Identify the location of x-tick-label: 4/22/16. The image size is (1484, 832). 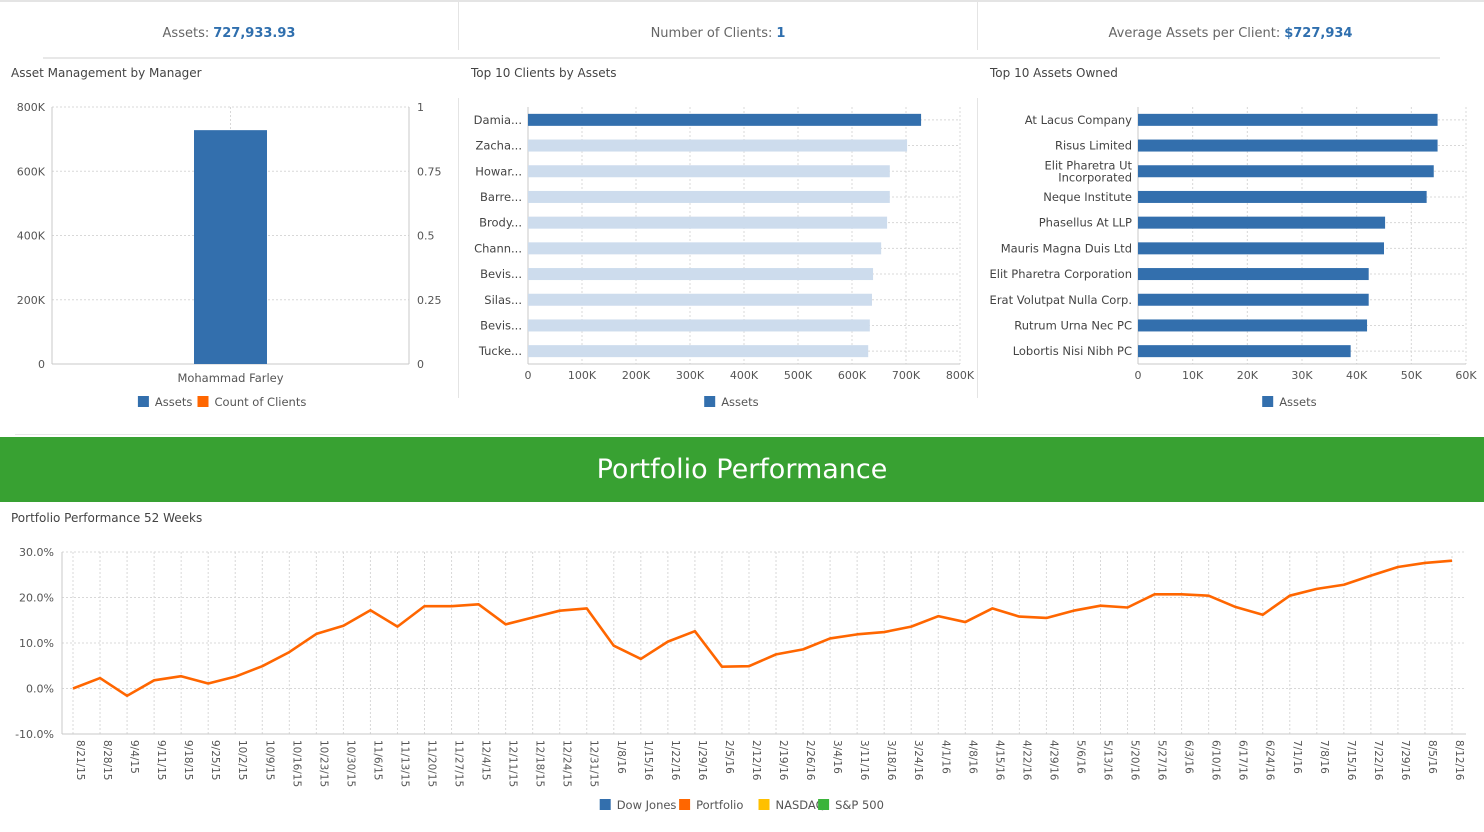
(1026, 760).